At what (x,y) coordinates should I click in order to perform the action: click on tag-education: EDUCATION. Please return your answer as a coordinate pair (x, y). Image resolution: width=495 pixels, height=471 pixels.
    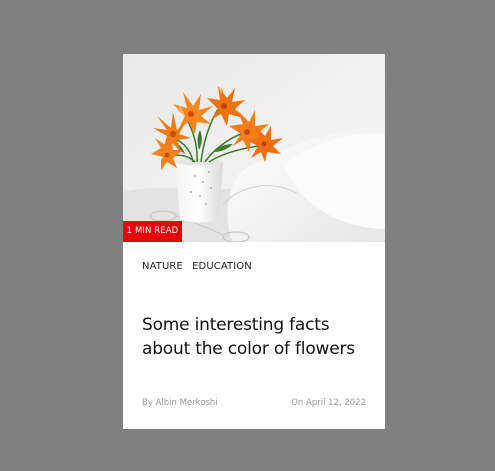
    Looking at the image, I should click on (222, 266).